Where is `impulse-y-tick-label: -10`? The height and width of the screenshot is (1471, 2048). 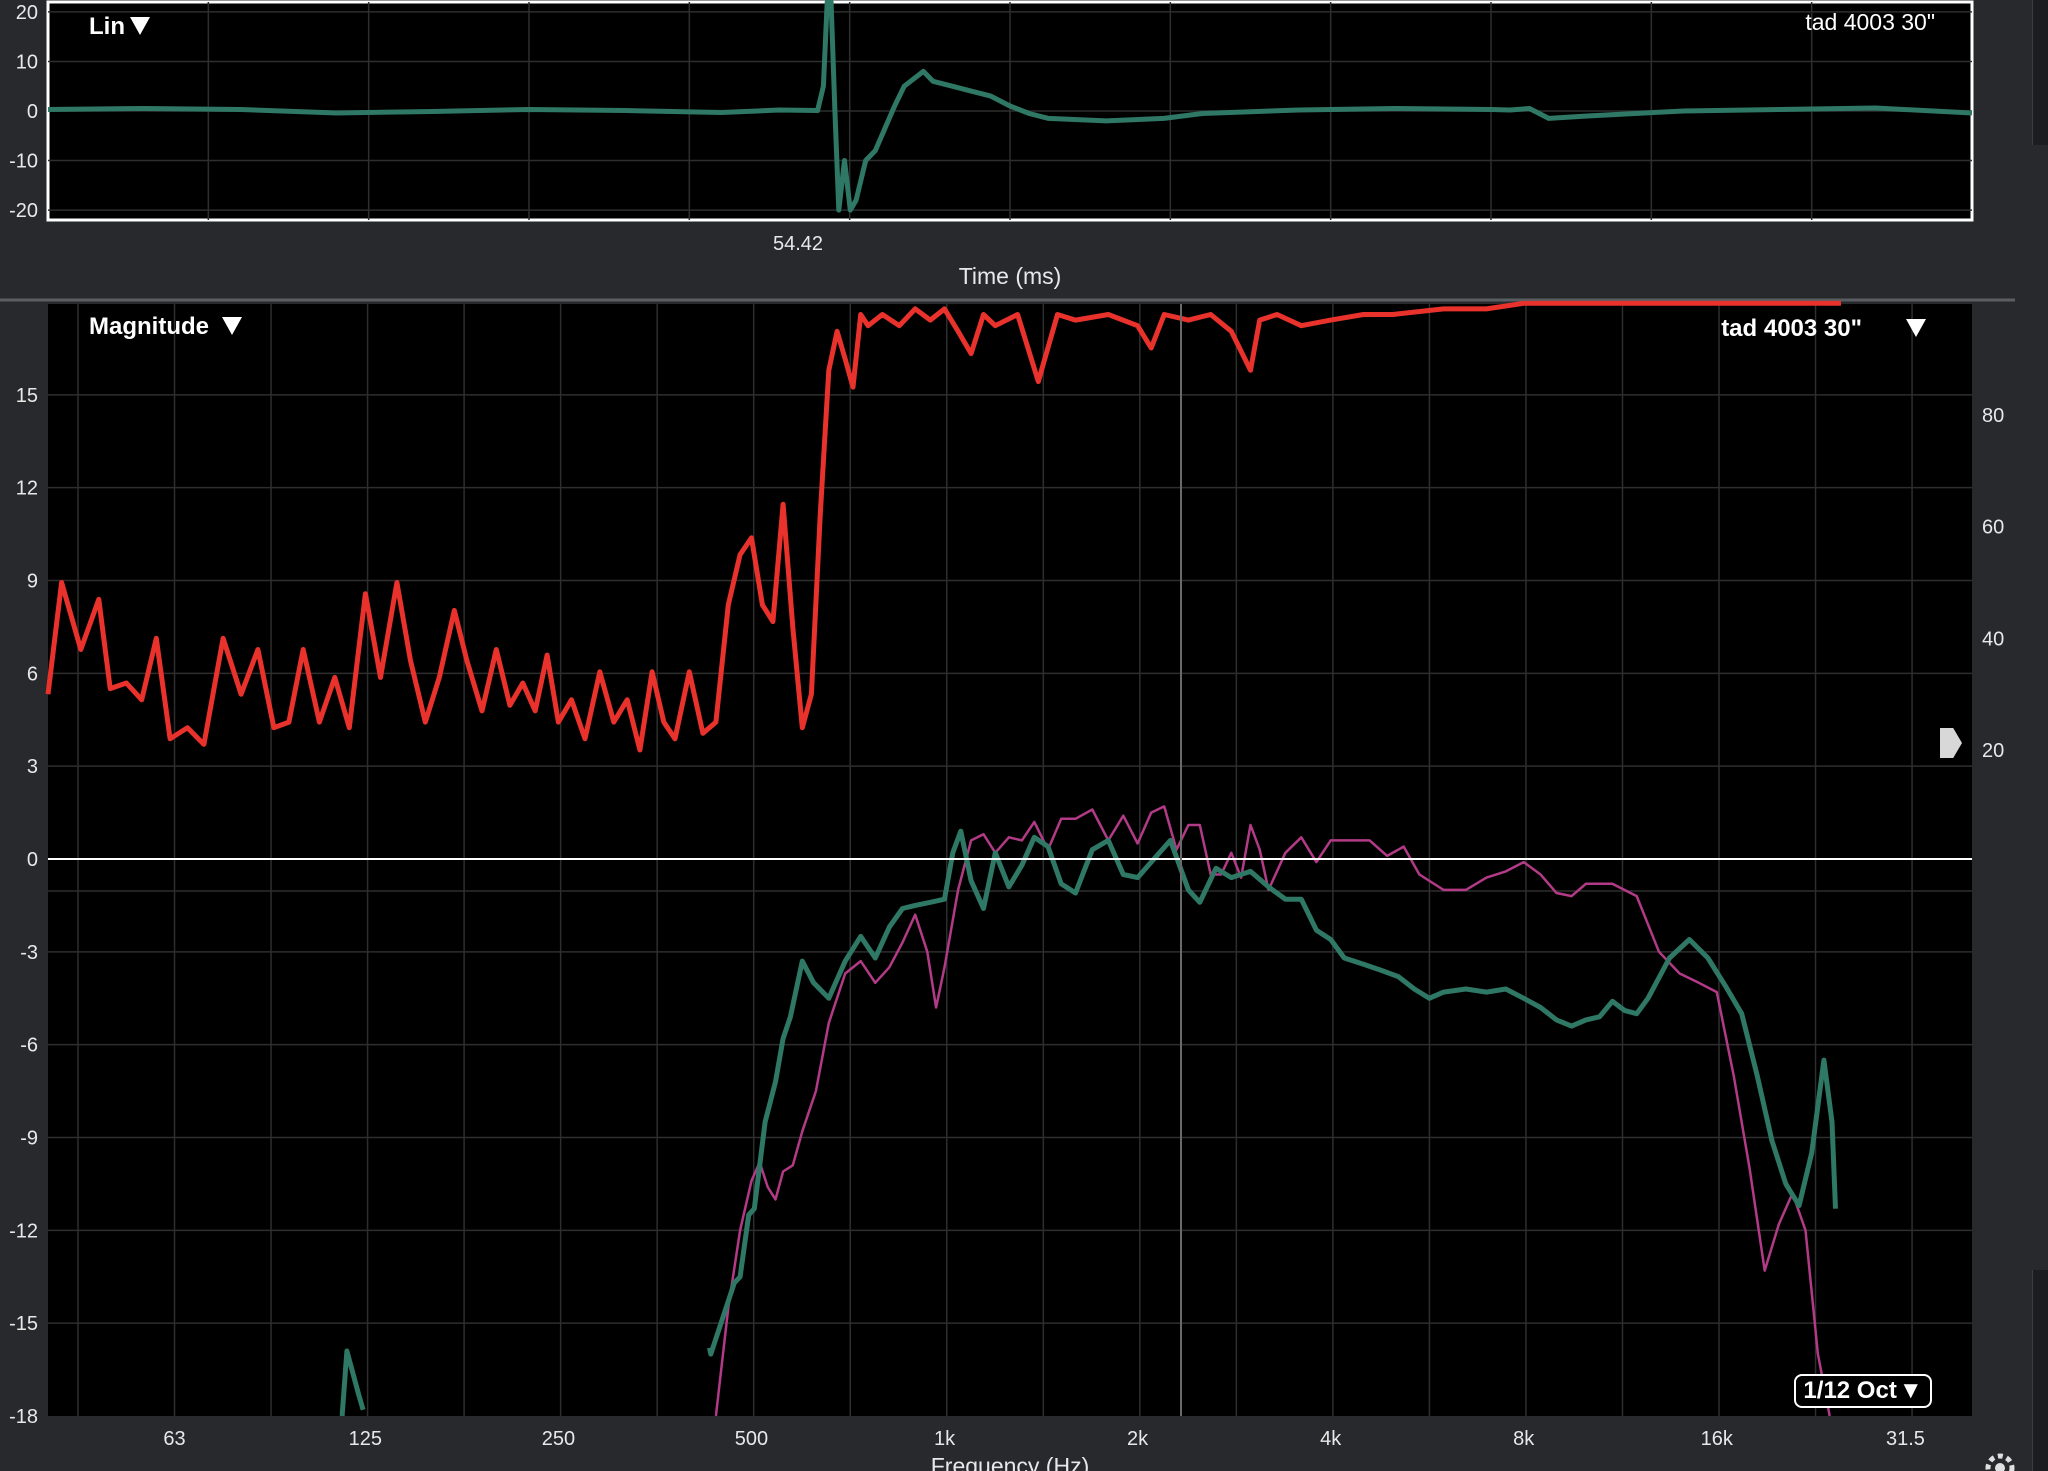
impulse-y-tick-label: -10 is located at coordinates (23, 162).